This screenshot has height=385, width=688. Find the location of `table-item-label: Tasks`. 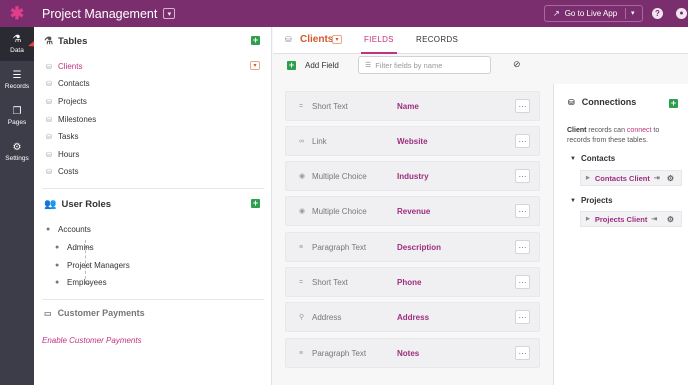

table-item-label: Tasks is located at coordinates (68, 136).